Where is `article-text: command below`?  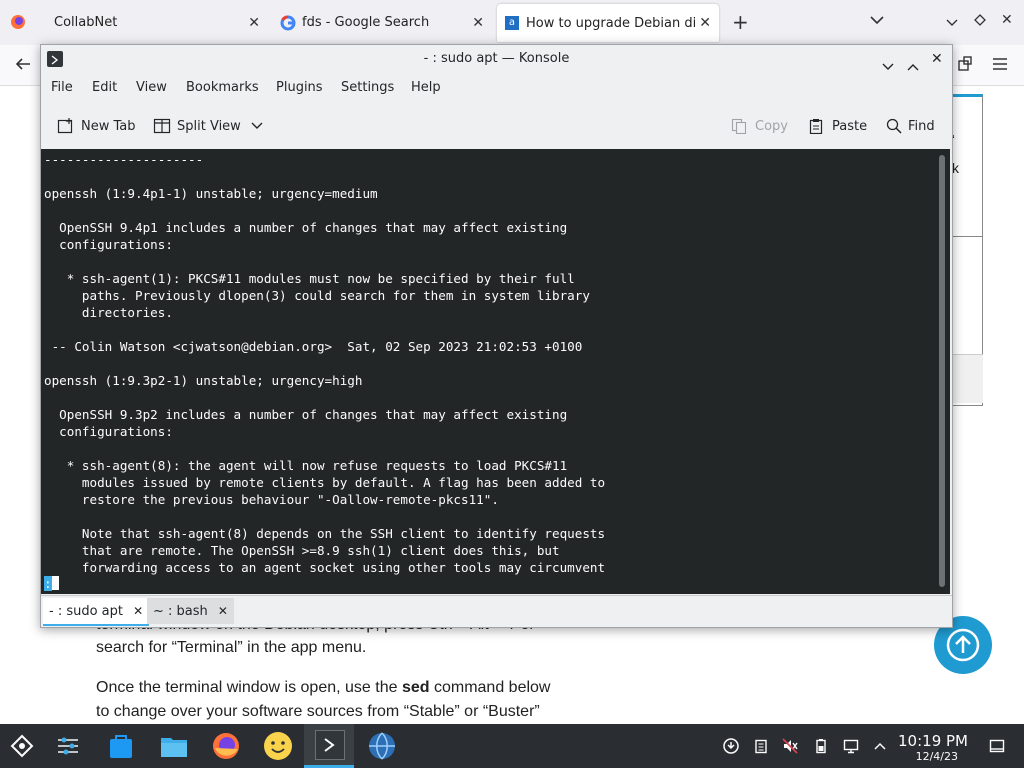
article-text: command below is located at coordinates (490, 687).